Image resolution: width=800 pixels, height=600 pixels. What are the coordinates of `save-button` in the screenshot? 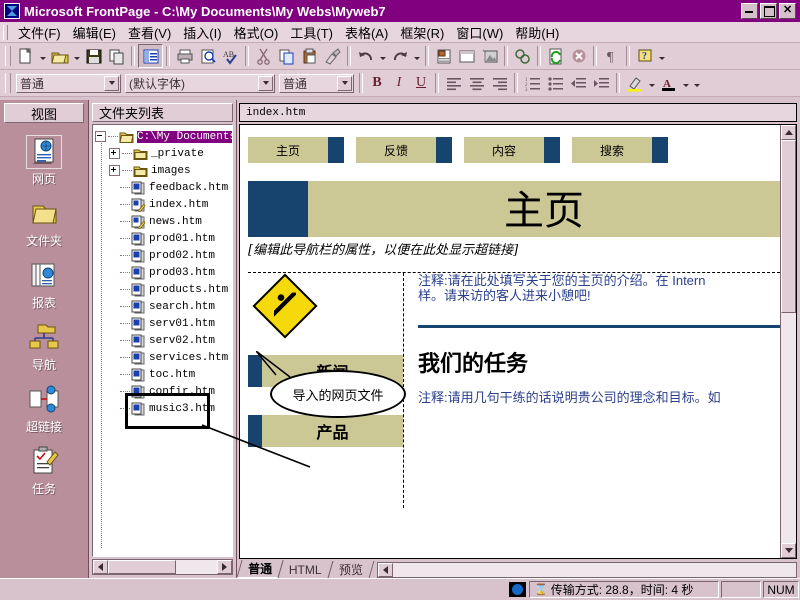 It's located at (93, 56).